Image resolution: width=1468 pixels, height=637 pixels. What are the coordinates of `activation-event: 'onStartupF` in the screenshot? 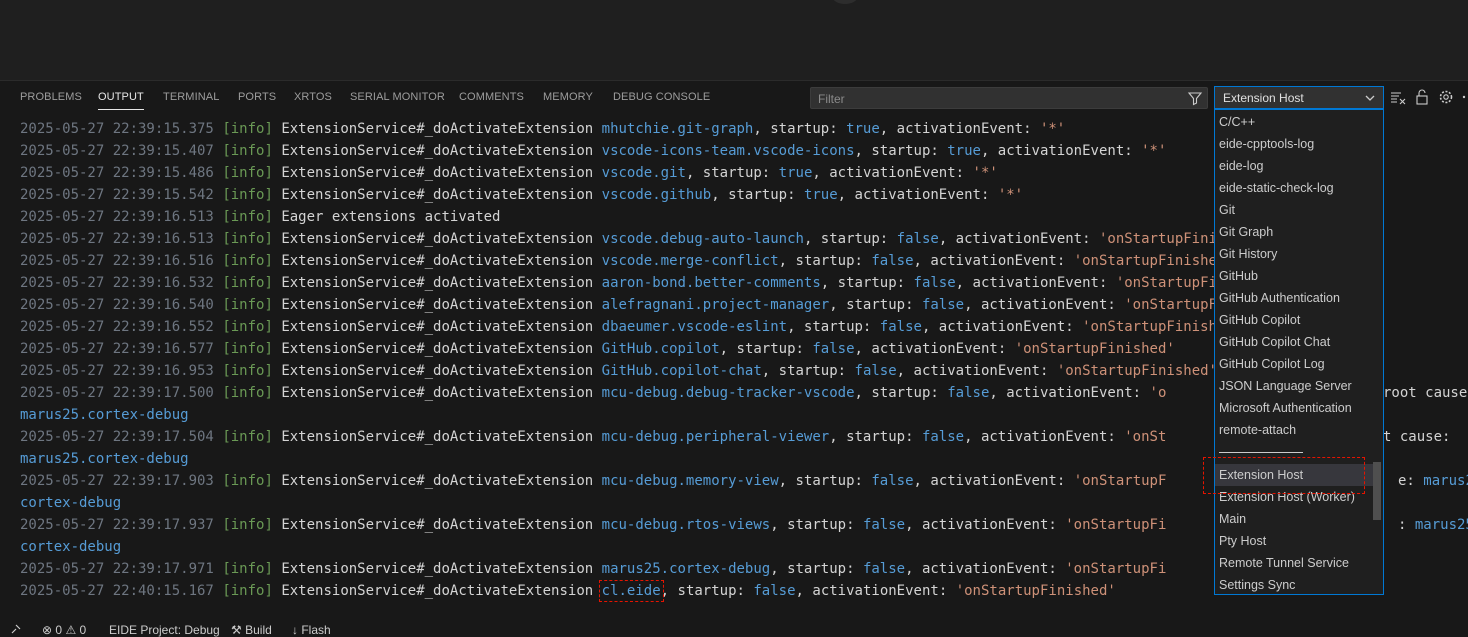 It's located at (1120, 481).